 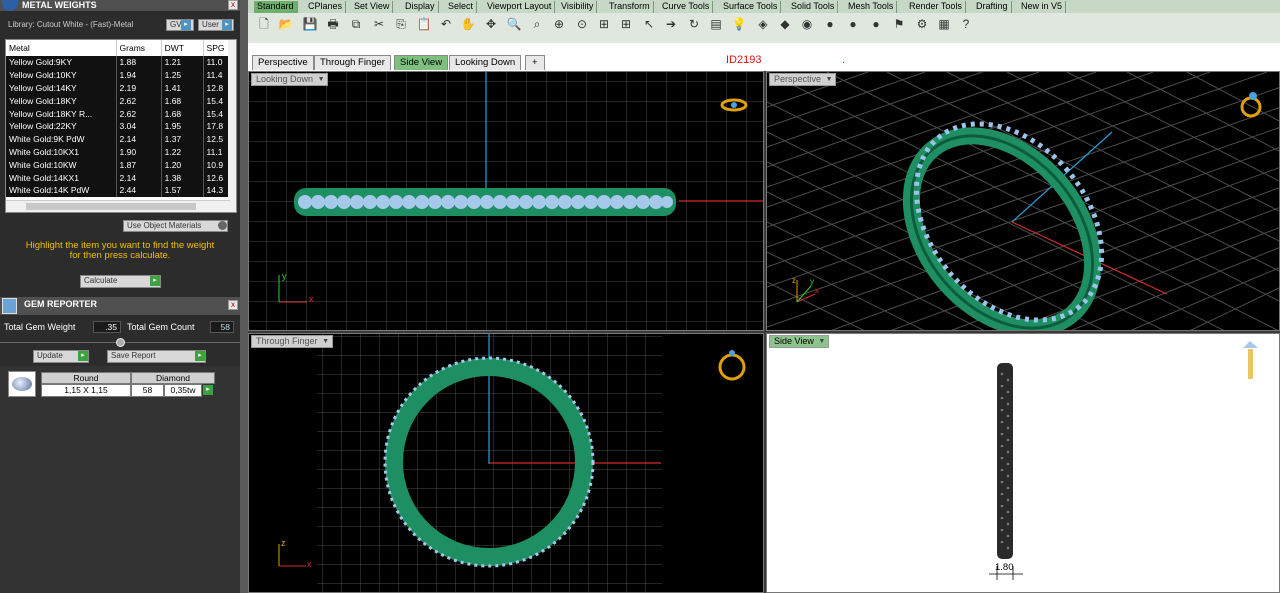 I want to click on copy-icon: ⎘, so click(x=401, y=24).